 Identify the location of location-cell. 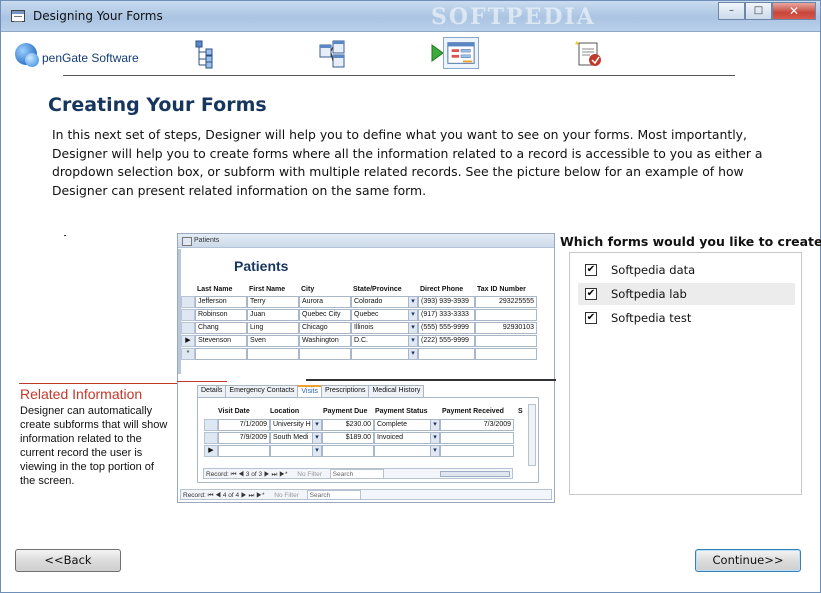
(296, 451).